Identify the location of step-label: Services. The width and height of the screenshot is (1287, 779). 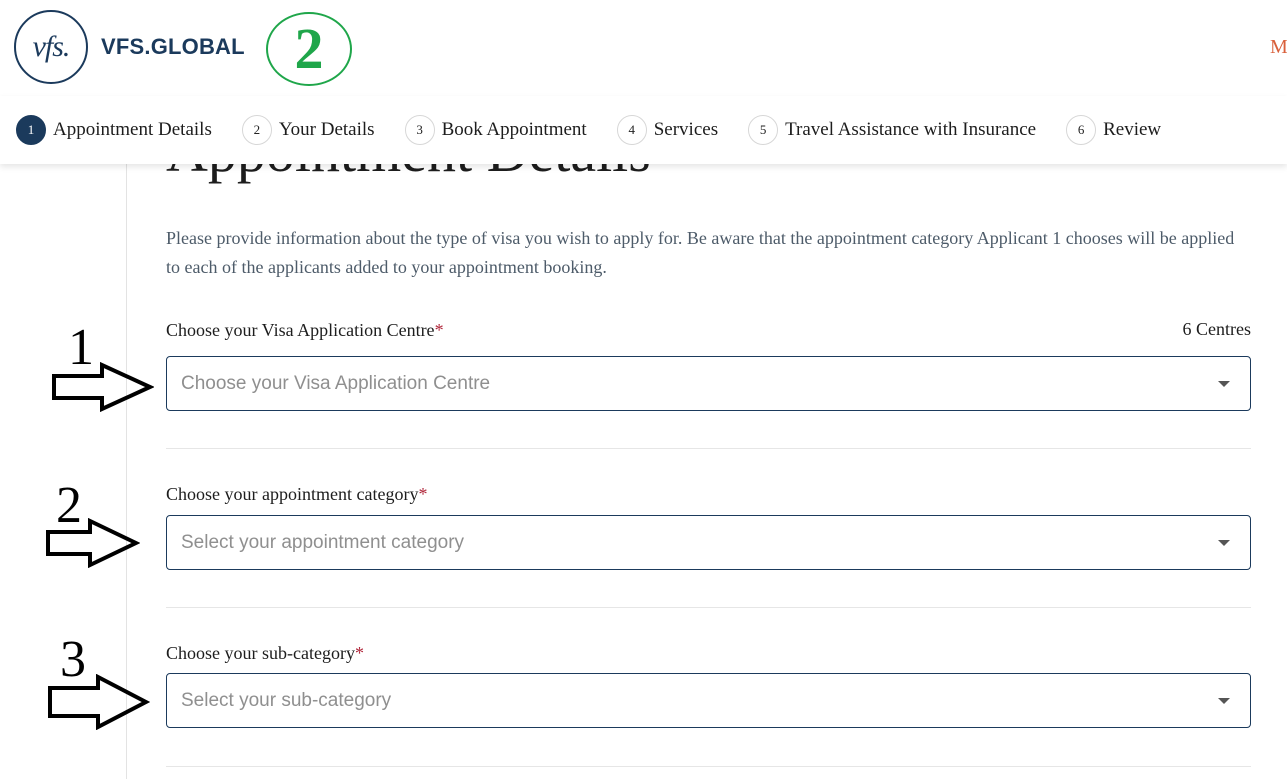
(686, 129).